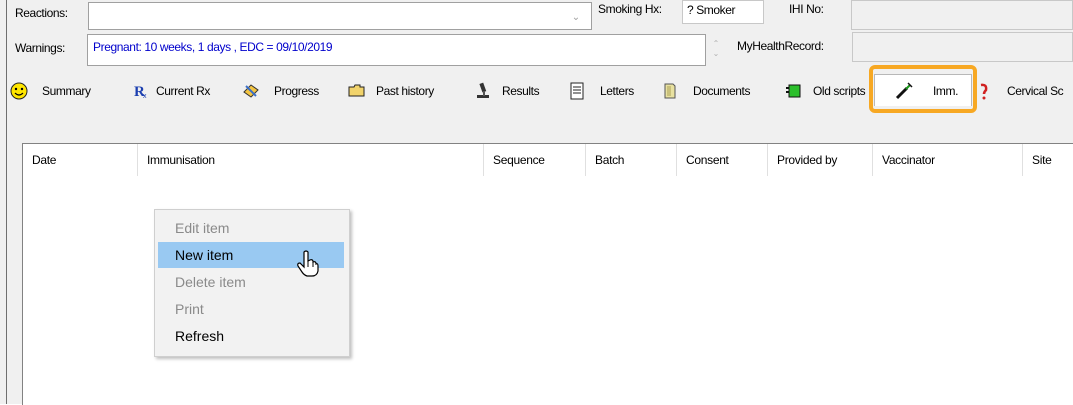  What do you see at coordinates (311, 160) in the screenshot?
I see `column-header-immunisation: Immunisation` at bounding box center [311, 160].